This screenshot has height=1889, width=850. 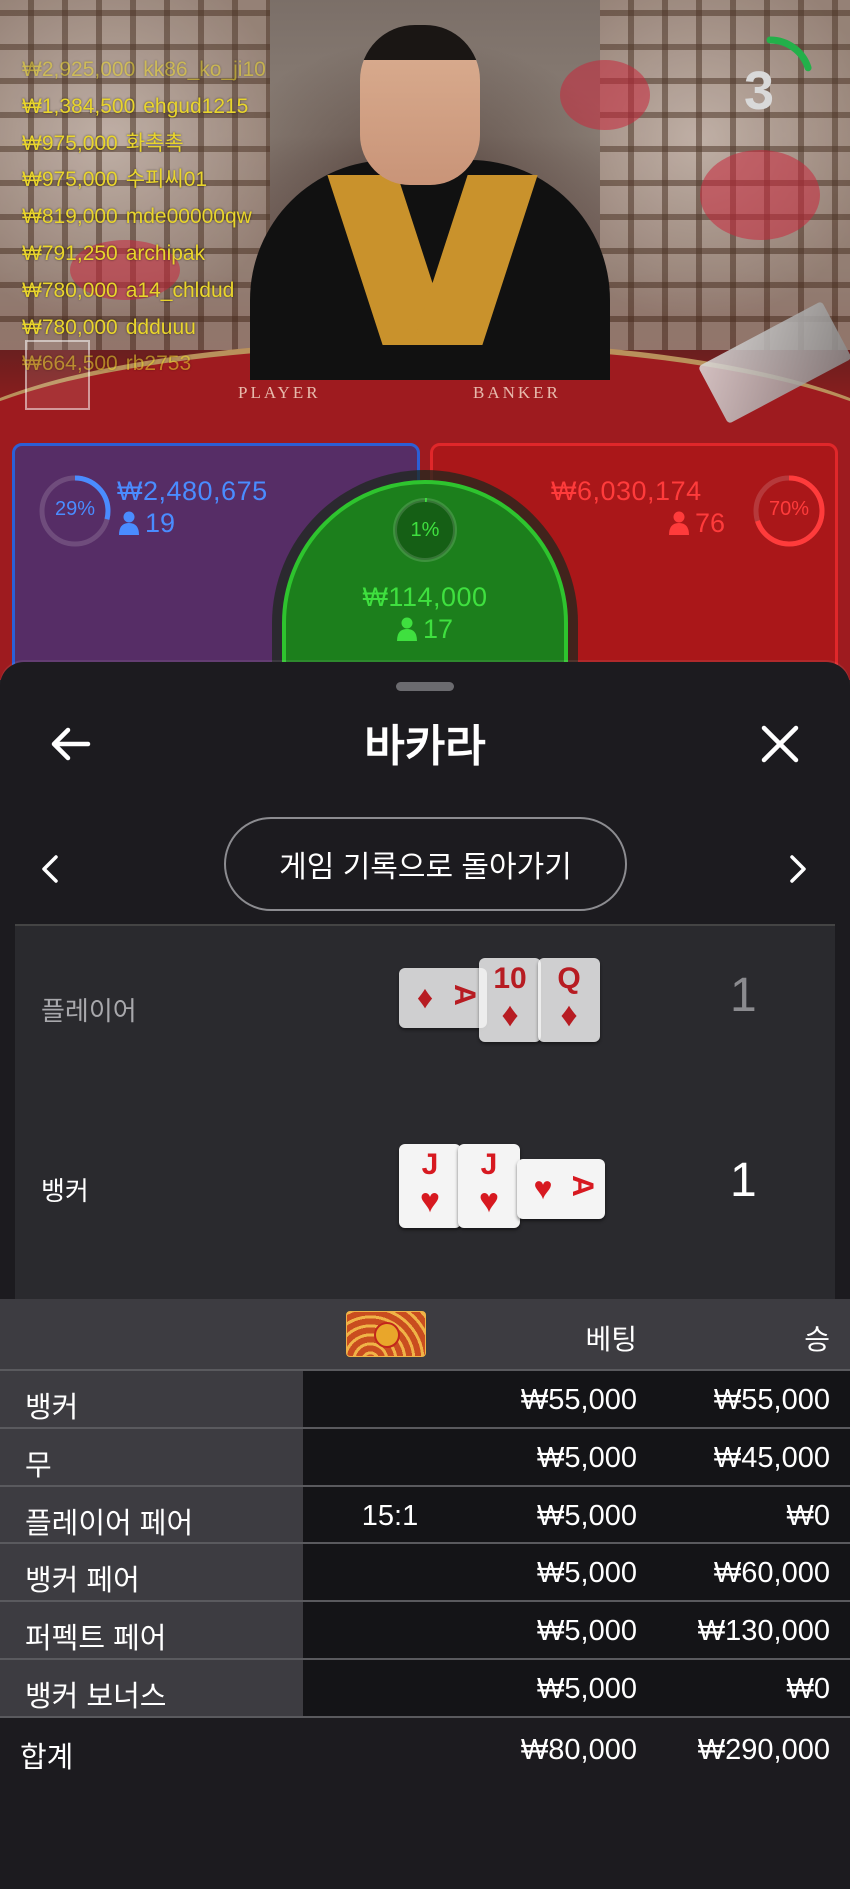 I want to click on payout-row: 뱅커 ₩55,000 ₩55,000, so click(x=425, y=1398).